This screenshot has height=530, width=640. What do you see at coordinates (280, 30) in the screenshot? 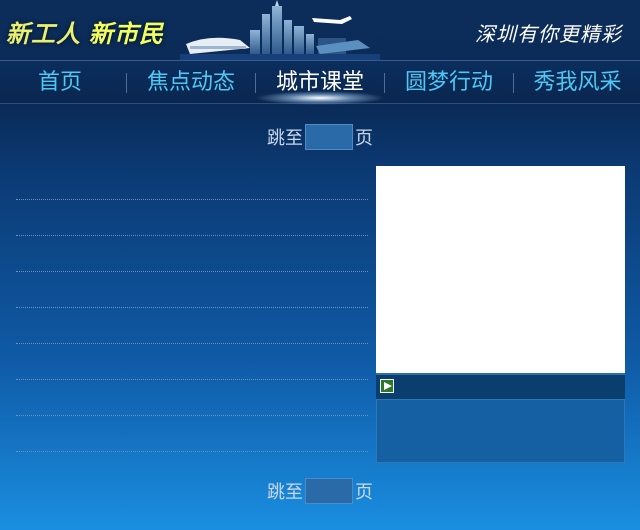
I see `skyline-graphic` at bounding box center [280, 30].